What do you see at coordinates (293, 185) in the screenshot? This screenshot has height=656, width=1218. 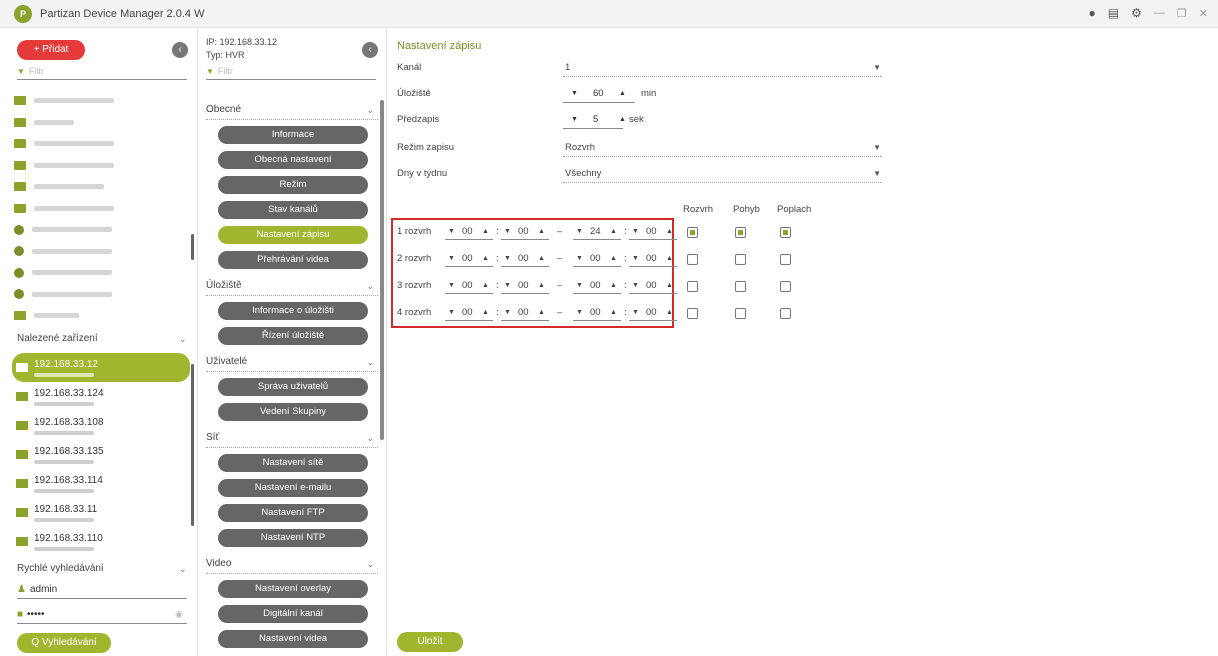 I see `menu-mode-button: Režim` at bounding box center [293, 185].